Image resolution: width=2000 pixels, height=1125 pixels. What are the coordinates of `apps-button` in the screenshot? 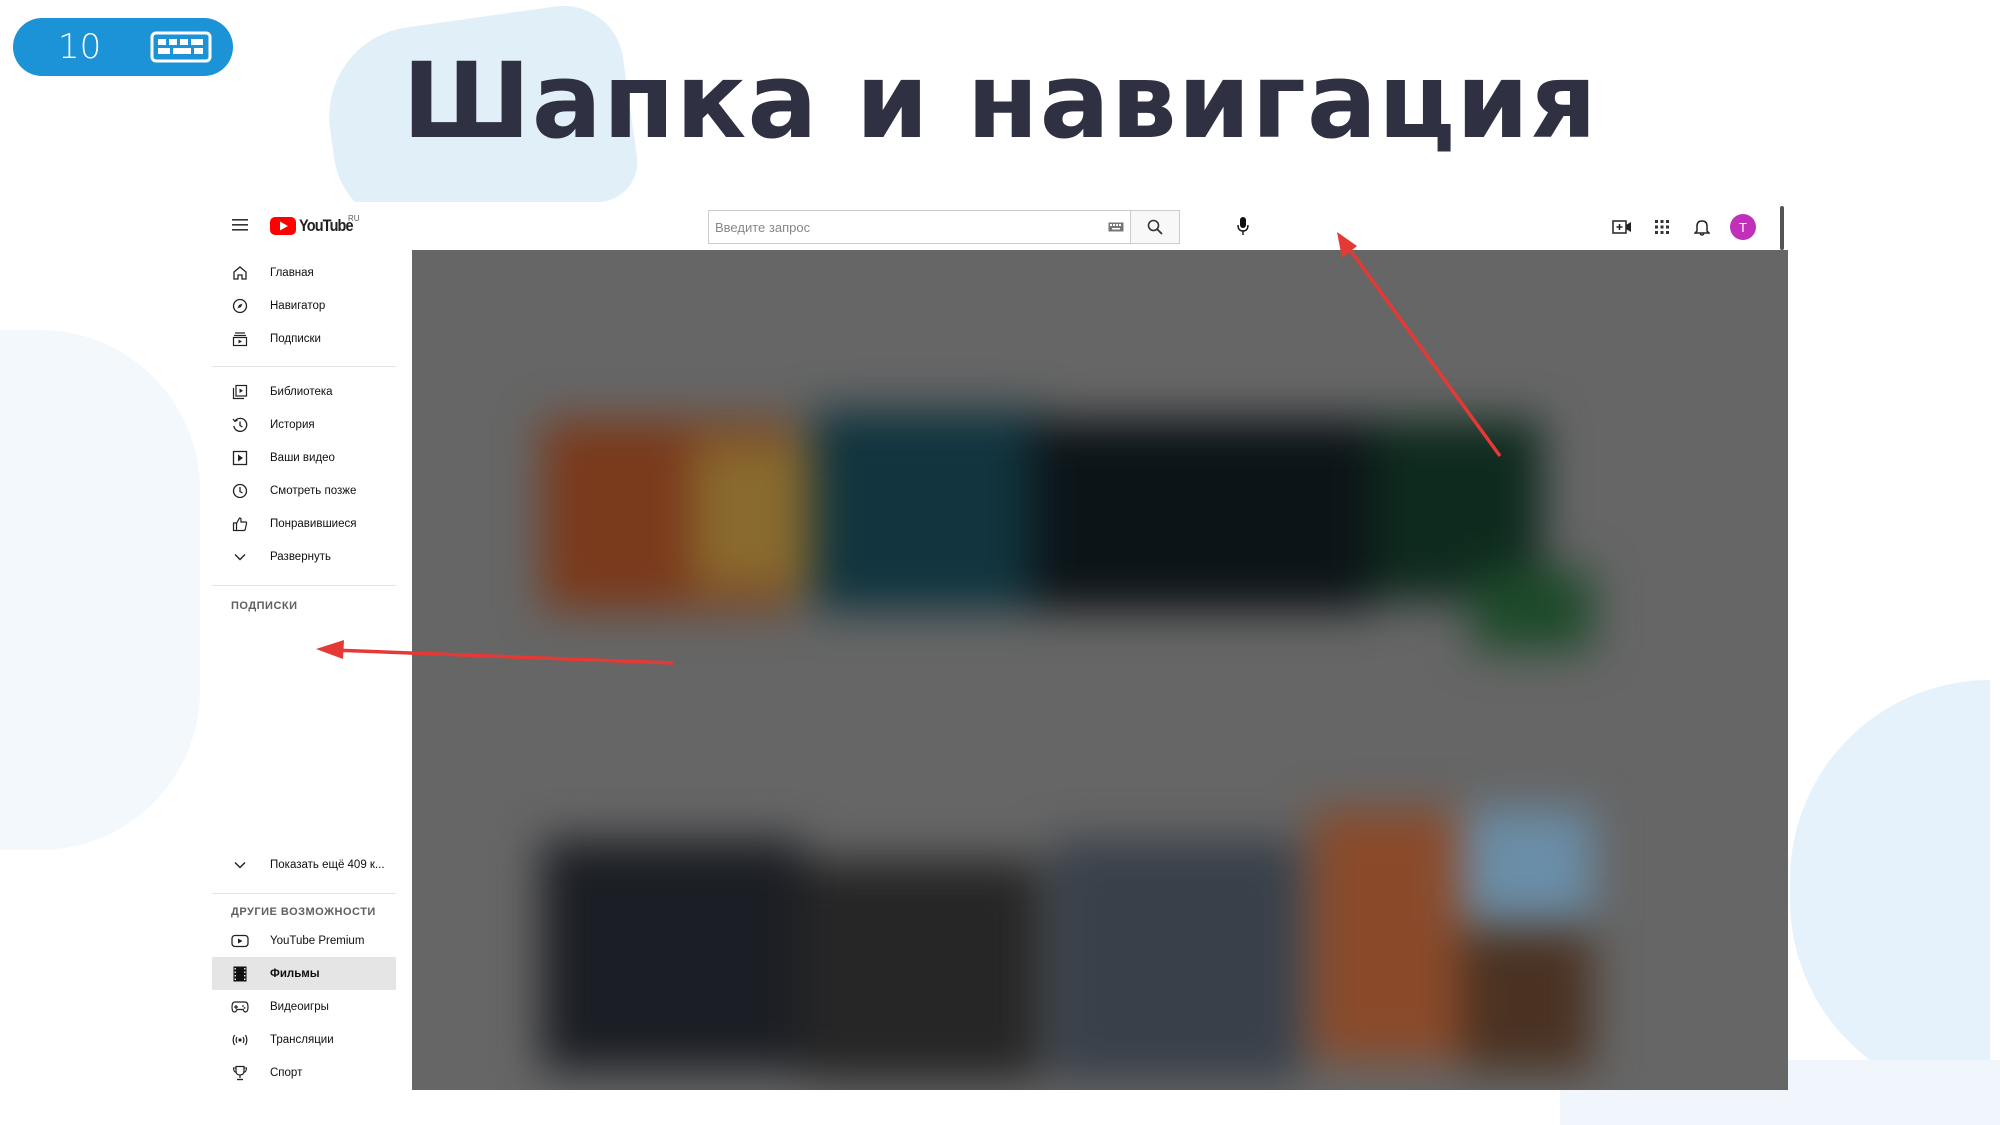 It's located at (1662, 227).